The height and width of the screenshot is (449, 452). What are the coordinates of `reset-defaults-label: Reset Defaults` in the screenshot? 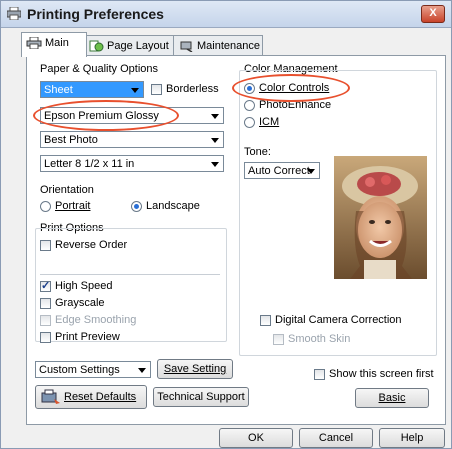 It's located at (100, 397).